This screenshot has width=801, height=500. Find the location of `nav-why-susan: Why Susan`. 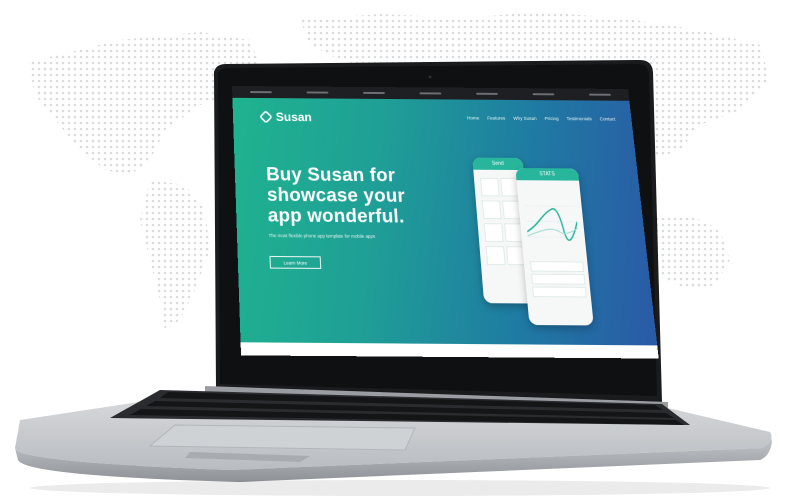

nav-why-susan: Why Susan is located at coordinates (525, 118).